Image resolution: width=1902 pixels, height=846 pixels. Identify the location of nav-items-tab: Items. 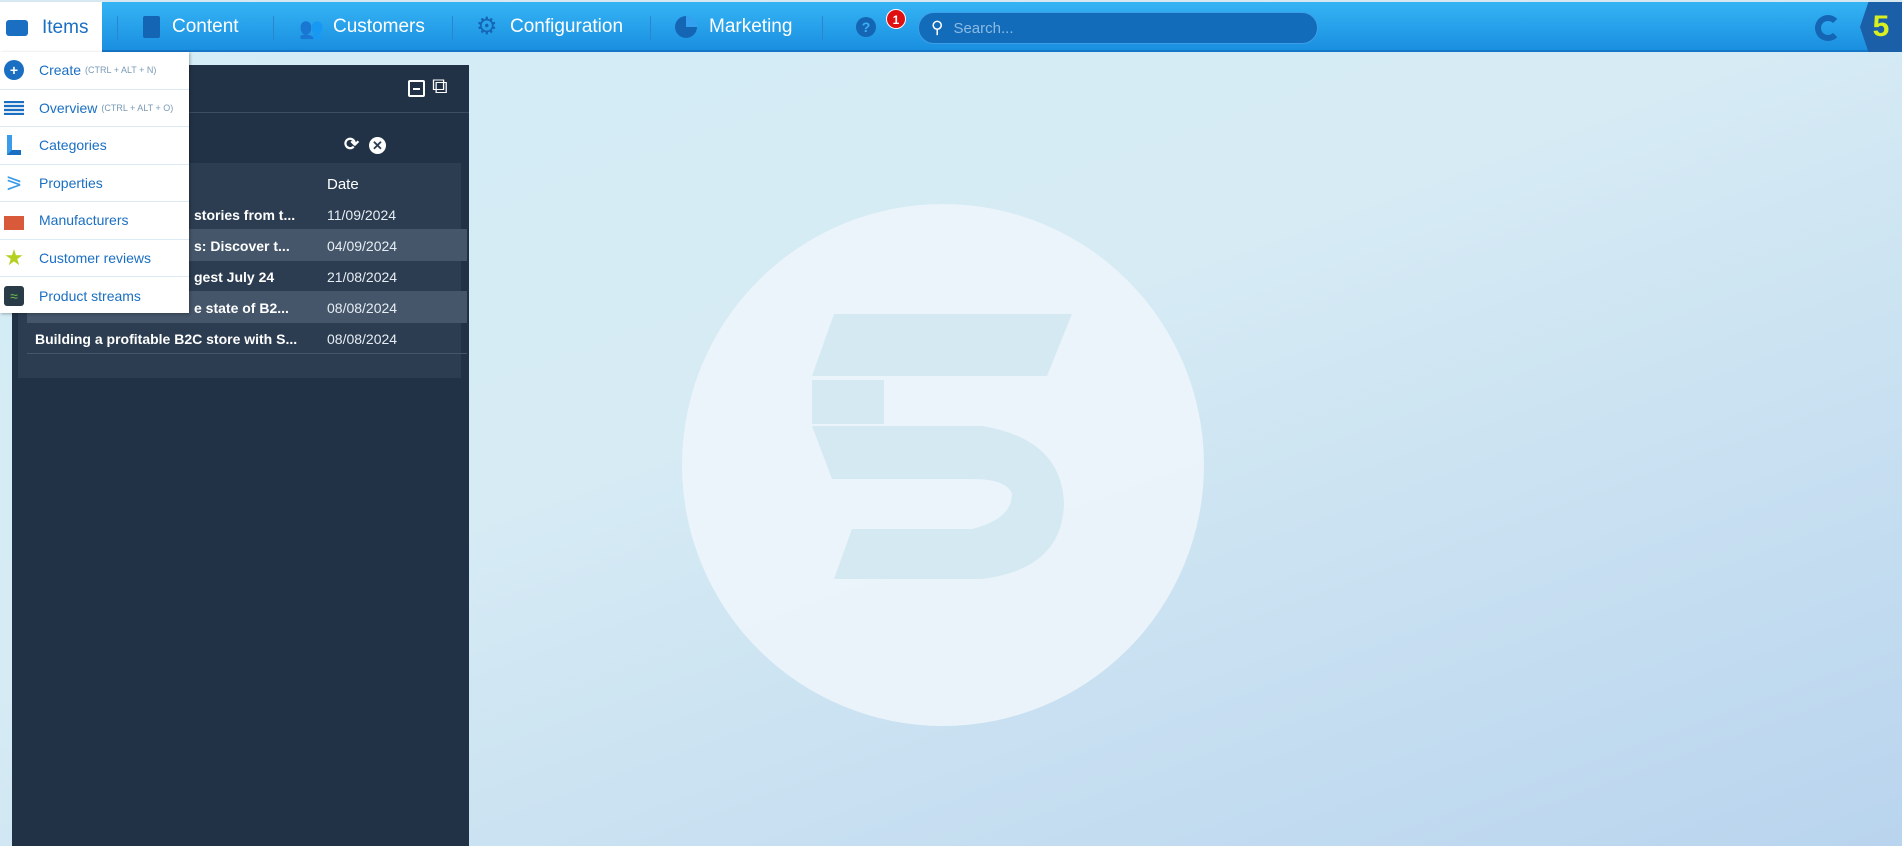
(51, 28).